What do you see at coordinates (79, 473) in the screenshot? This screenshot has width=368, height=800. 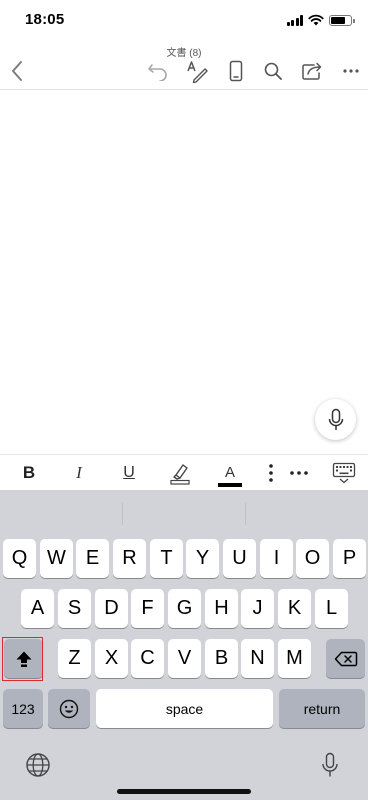 I see `italic-button: I` at bounding box center [79, 473].